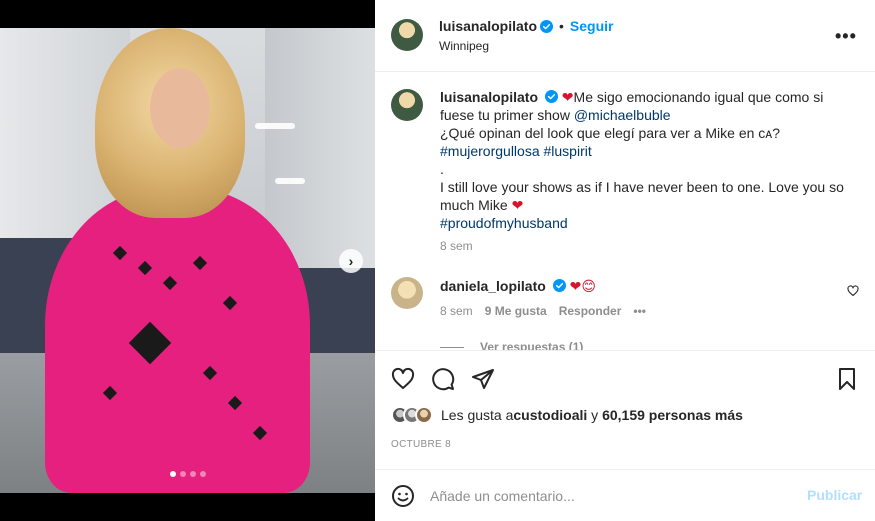 This screenshot has height=521, width=875. I want to click on mention-link: @michaelbuble, so click(622, 115).